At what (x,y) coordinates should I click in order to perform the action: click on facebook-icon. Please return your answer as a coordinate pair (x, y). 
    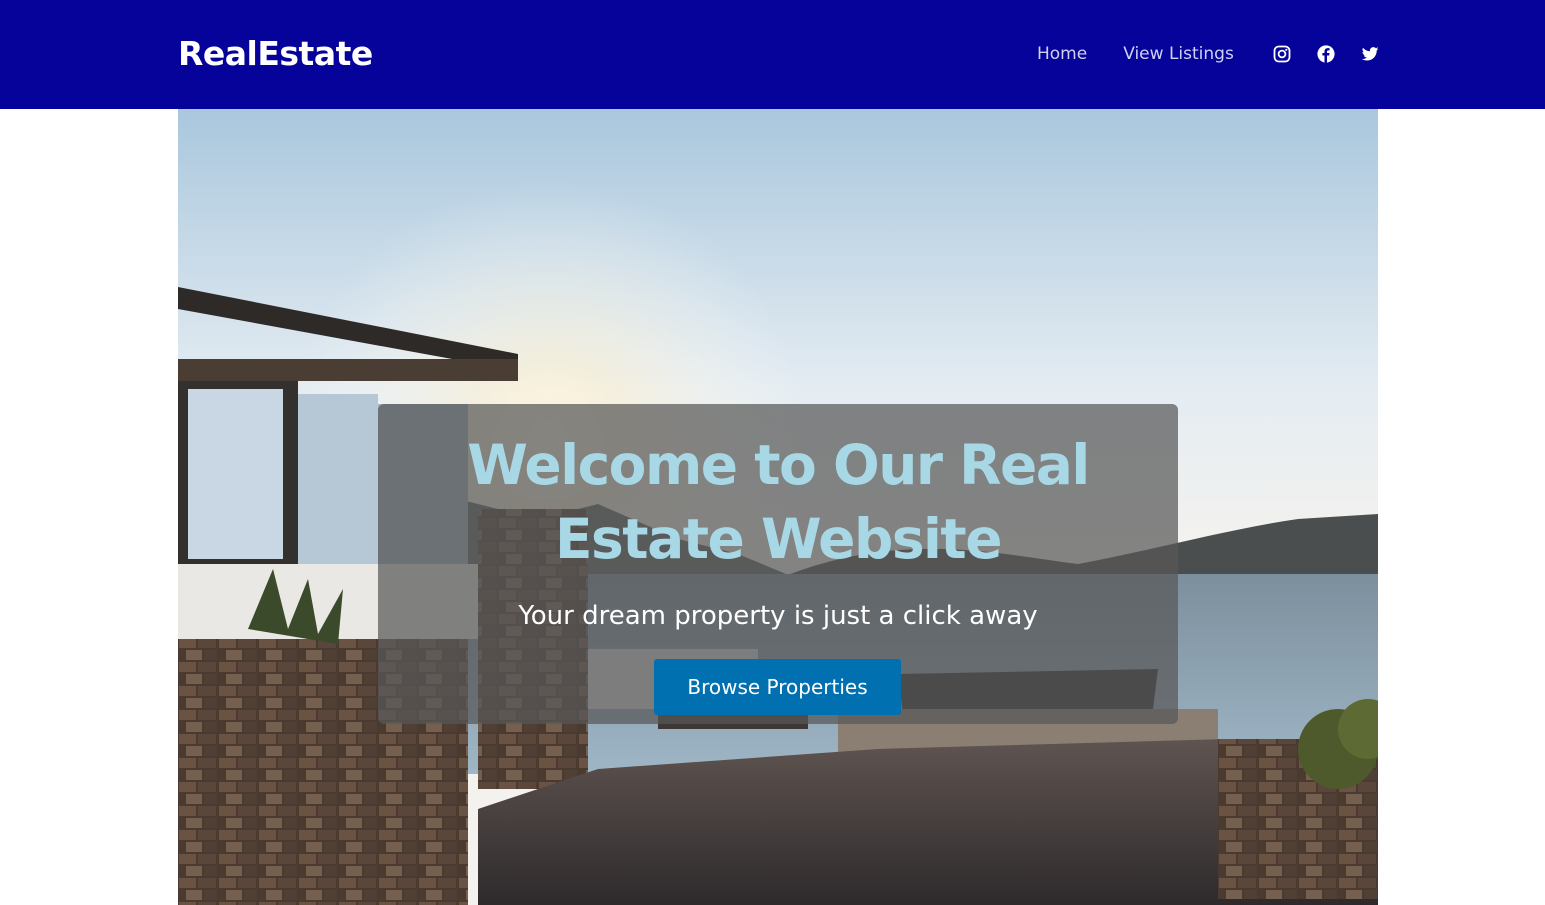
    Looking at the image, I should click on (1326, 54).